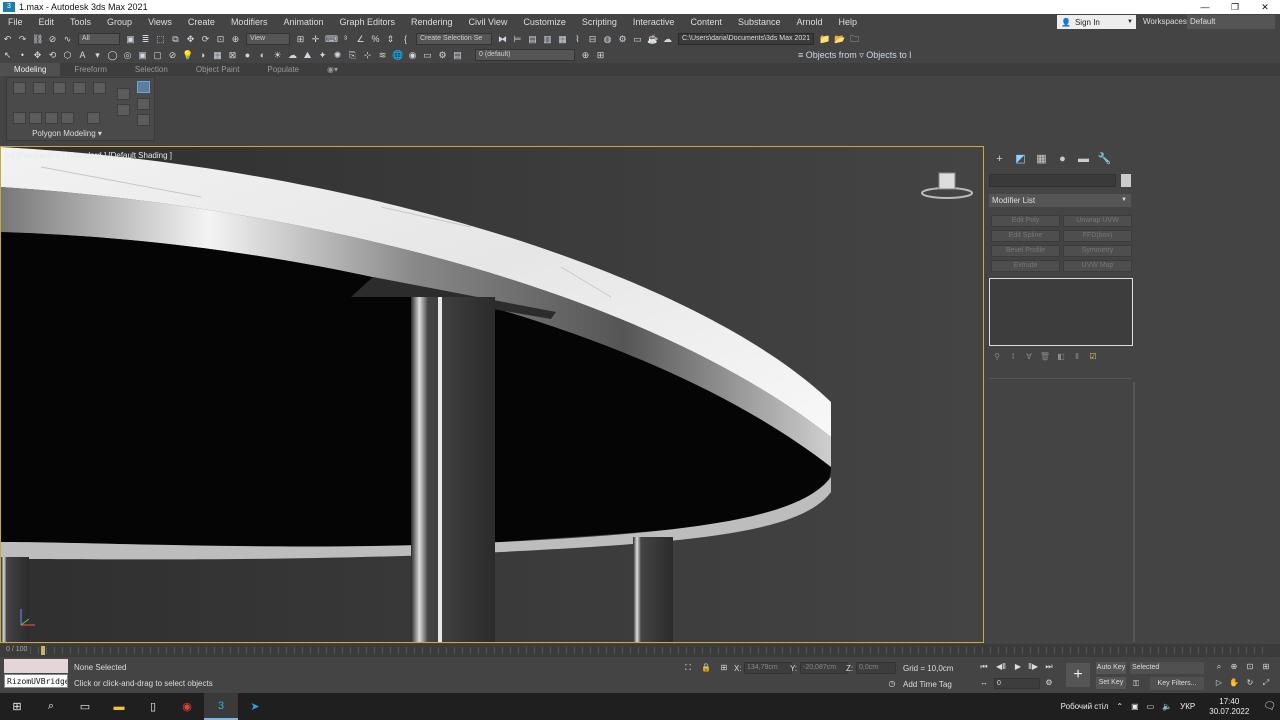 The image size is (1280, 720). I want to click on create-key-button: +, so click(1078, 675).